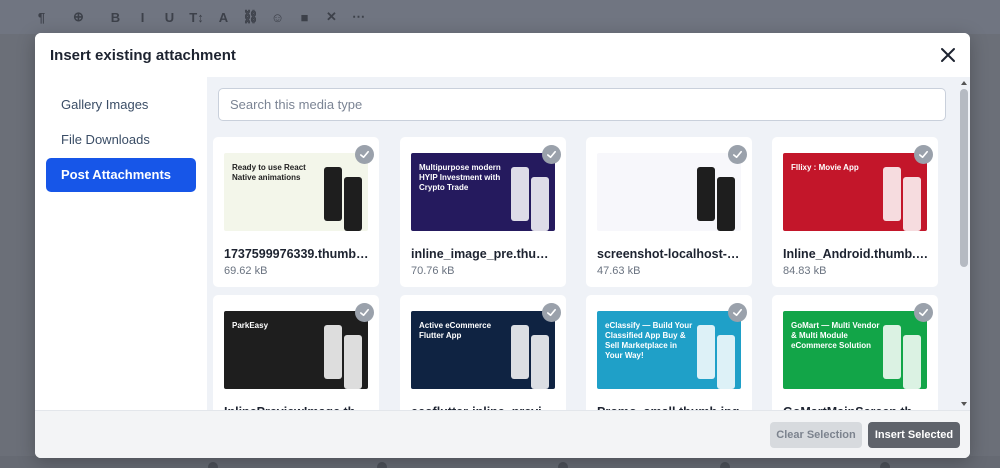 The height and width of the screenshot is (468, 1000). What do you see at coordinates (250, 16) in the screenshot?
I see `link-icon: ⛓` at bounding box center [250, 16].